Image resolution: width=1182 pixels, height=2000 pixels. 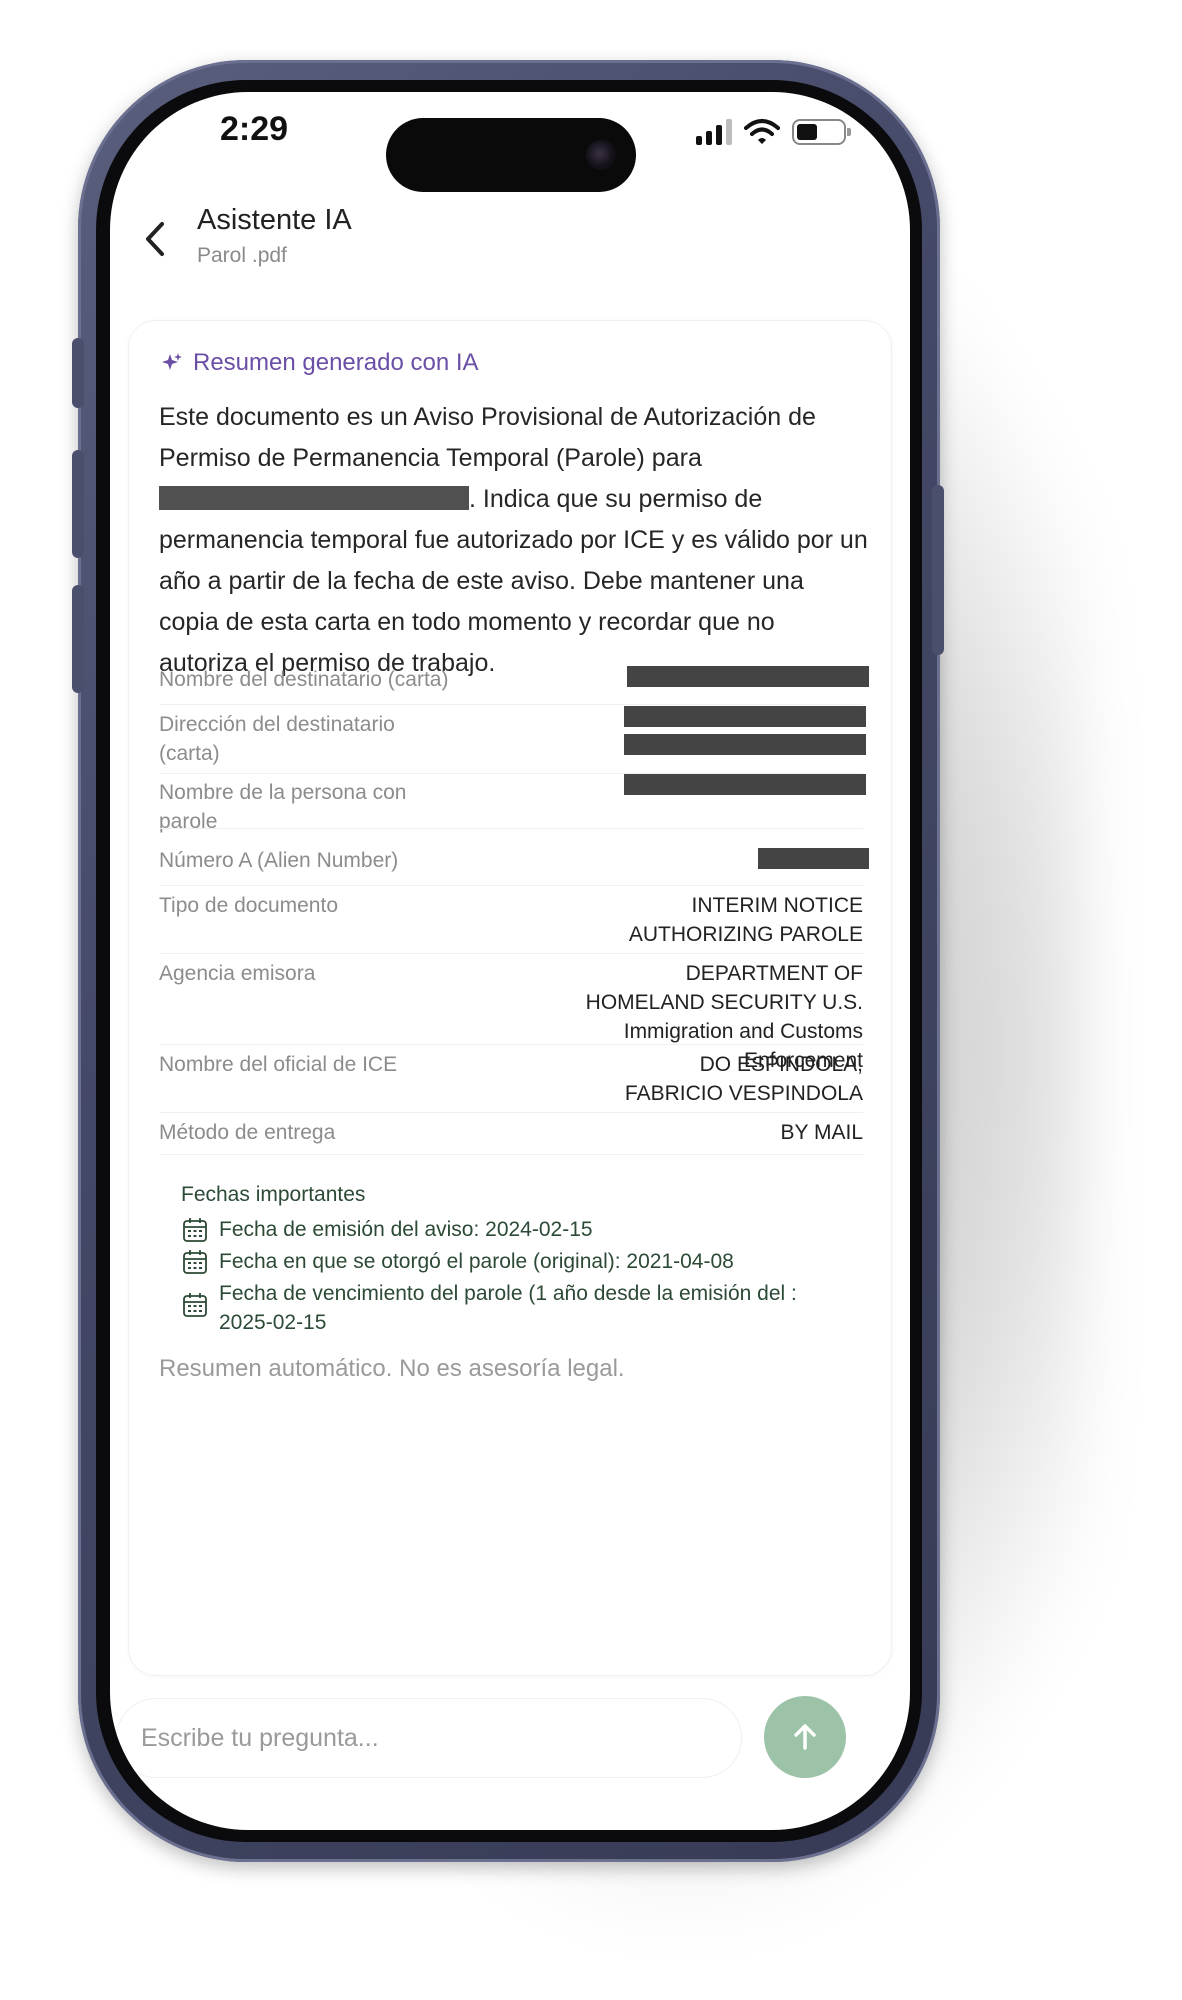 I want to click on volume-down-button, so click(x=78, y=639).